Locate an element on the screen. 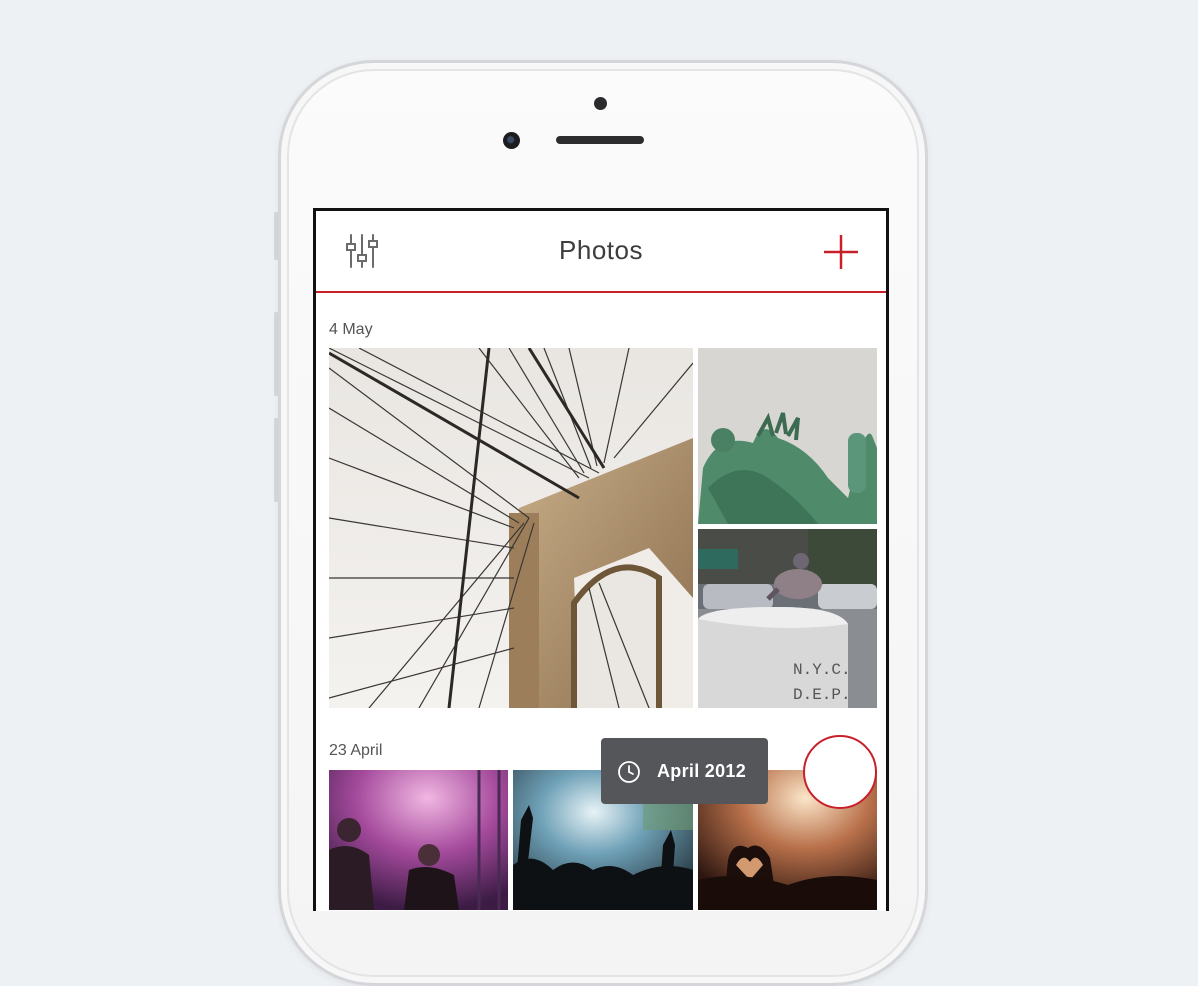 The image size is (1198, 986). date-scrubber-handle is located at coordinates (840, 772).